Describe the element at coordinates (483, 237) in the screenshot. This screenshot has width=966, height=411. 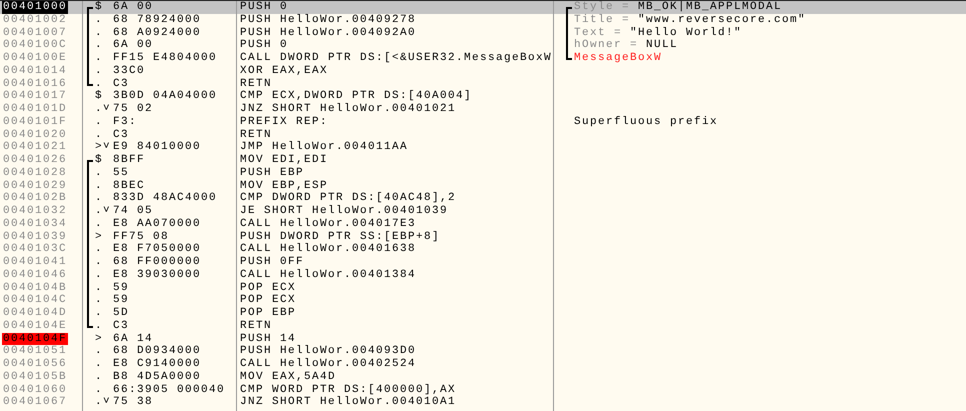
I see `disassembly-row: 00401039 > FF75 08 PUSH DWORD PTR SS:[EBP+8]` at that location.